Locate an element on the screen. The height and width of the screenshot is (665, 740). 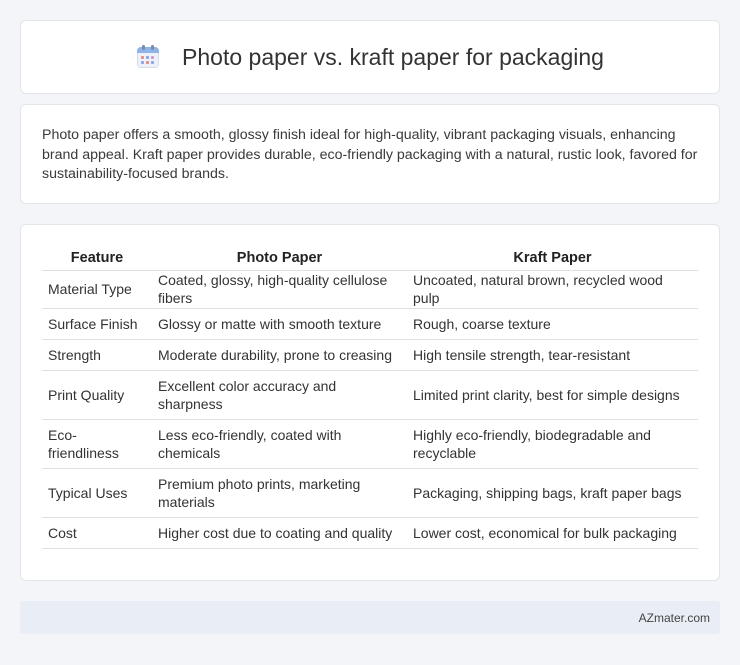
cell-kraft-paper: High tensile strength, tear-resistant is located at coordinates (552, 354).